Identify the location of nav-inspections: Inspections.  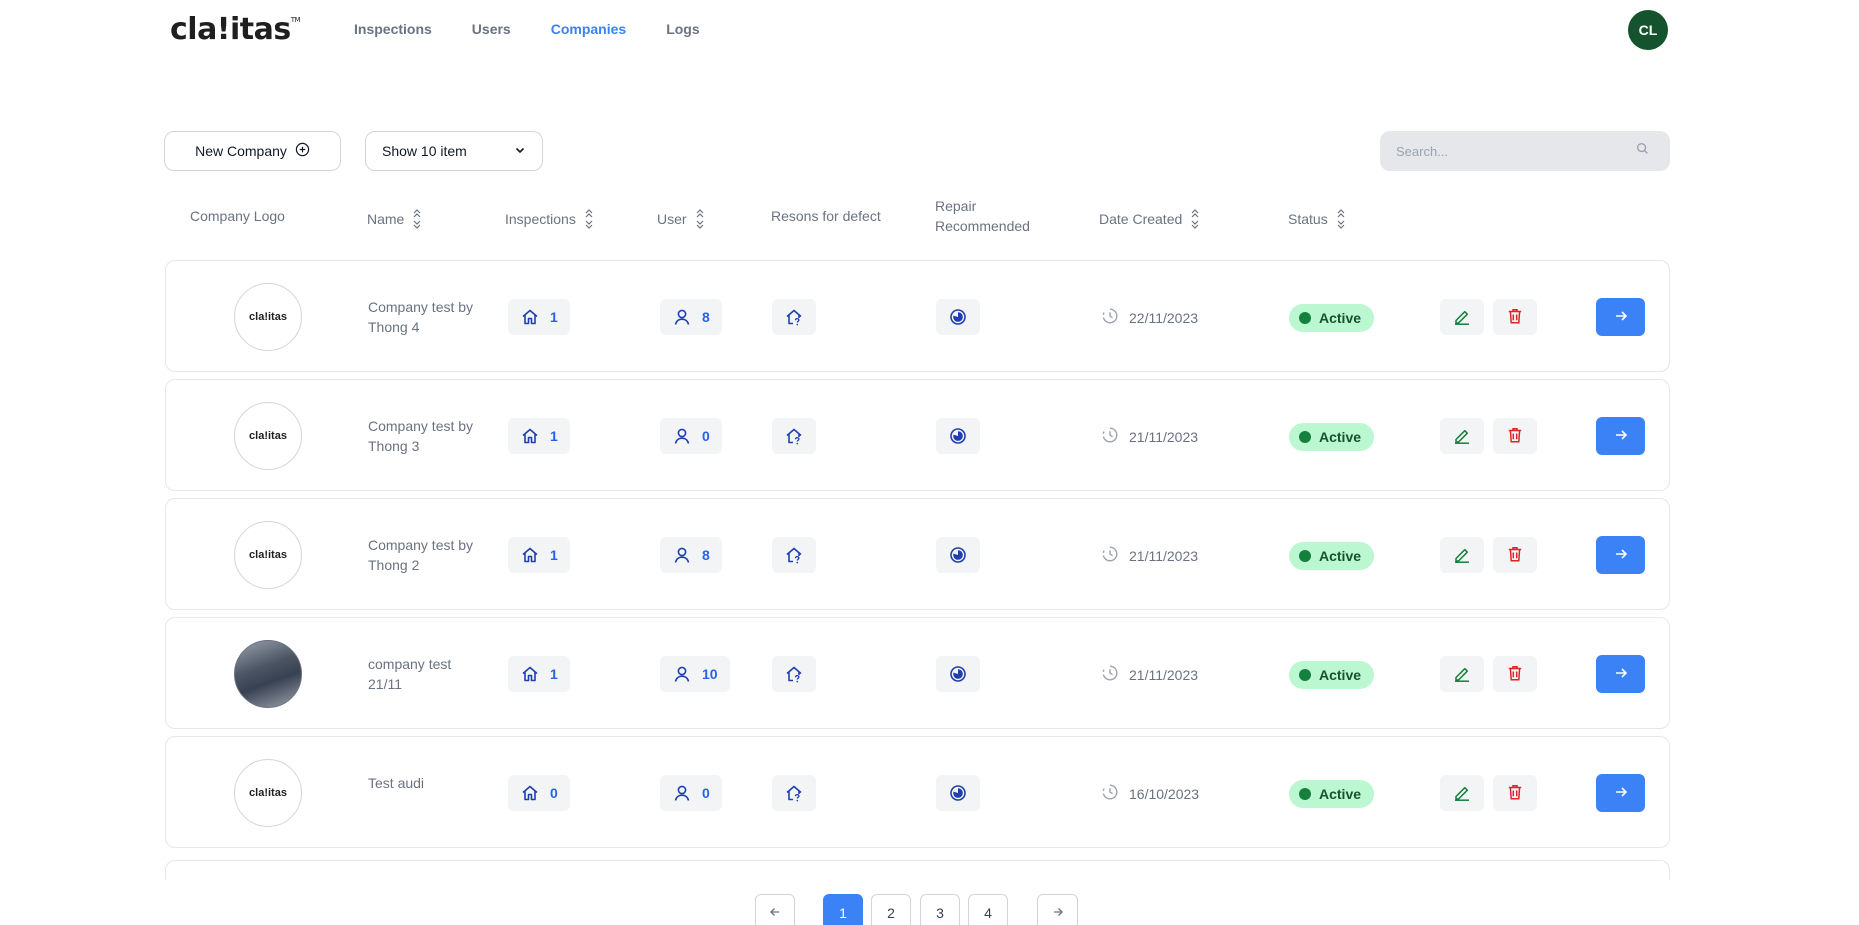
(393, 29).